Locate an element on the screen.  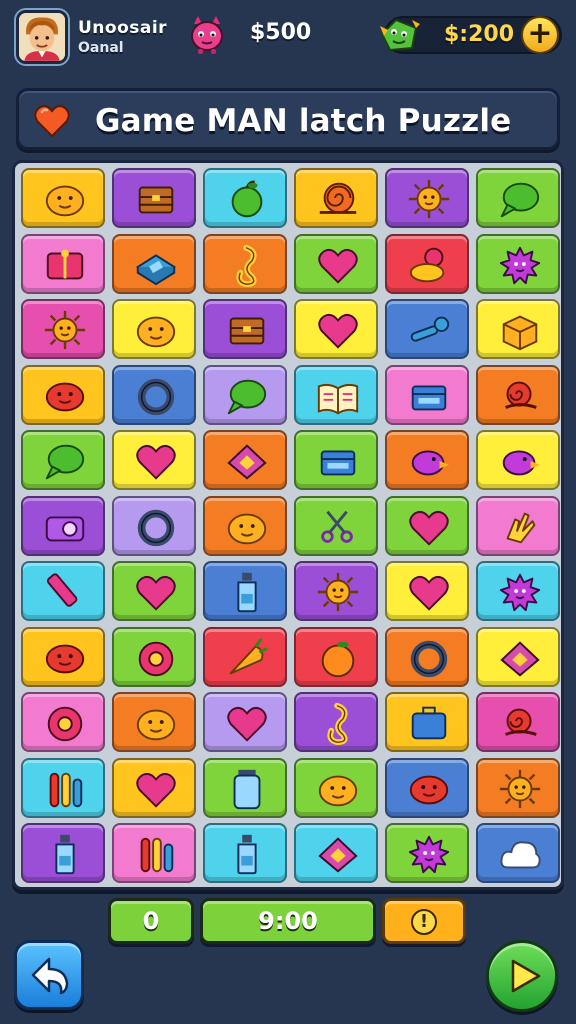
swirl-icon is located at coordinates (337, 724).